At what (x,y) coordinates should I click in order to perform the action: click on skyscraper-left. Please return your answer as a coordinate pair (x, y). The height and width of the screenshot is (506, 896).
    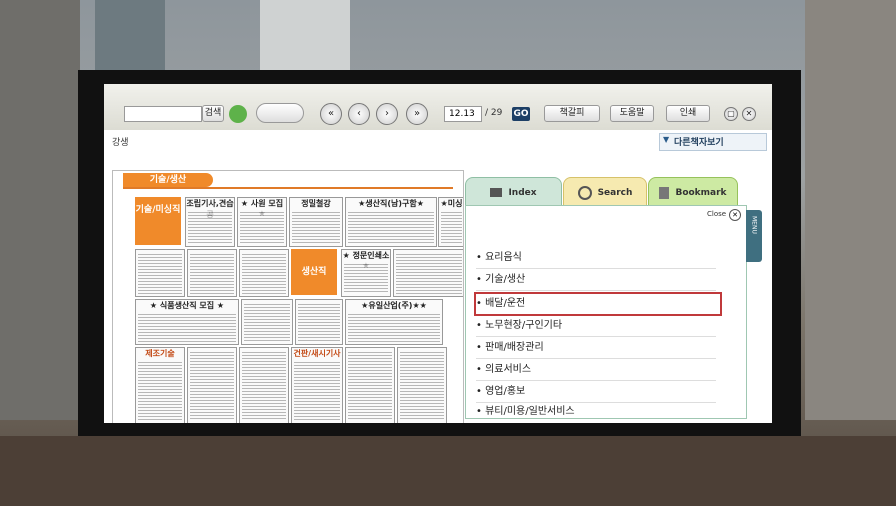
    Looking at the image, I should click on (40, 210).